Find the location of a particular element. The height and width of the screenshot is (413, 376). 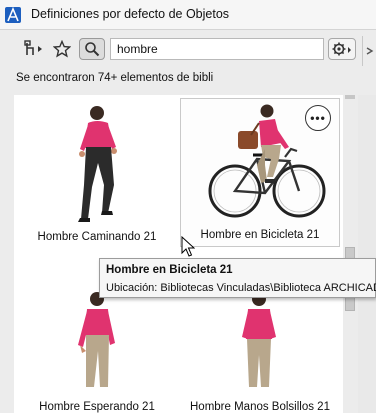

gallery-item-label: Hombre Manos Bolsillos 21 is located at coordinates (260, 407).